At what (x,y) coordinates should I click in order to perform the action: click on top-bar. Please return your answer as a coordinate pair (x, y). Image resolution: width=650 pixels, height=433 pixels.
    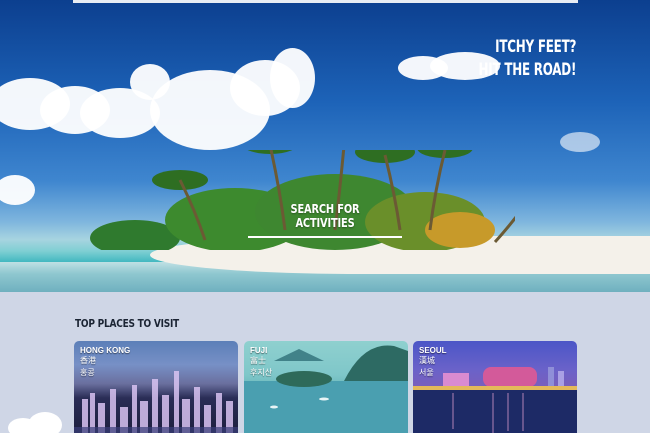
    Looking at the image, I should click on (325, 1).